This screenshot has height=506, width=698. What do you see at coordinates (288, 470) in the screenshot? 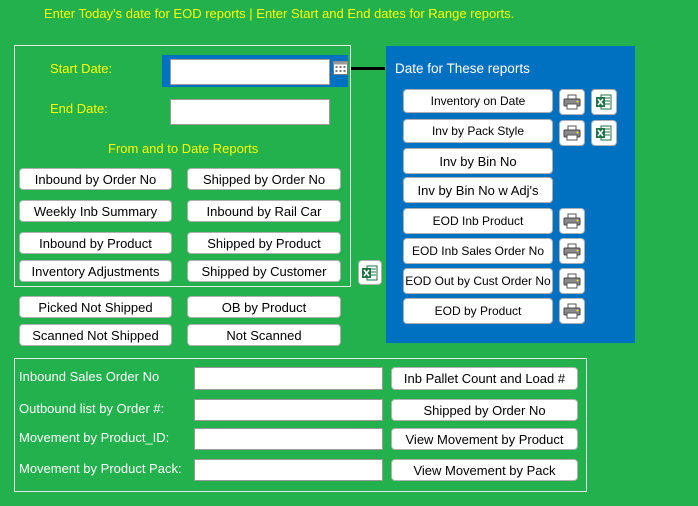
I see `movement-product-pack-input` at bounding box center [288, 470].